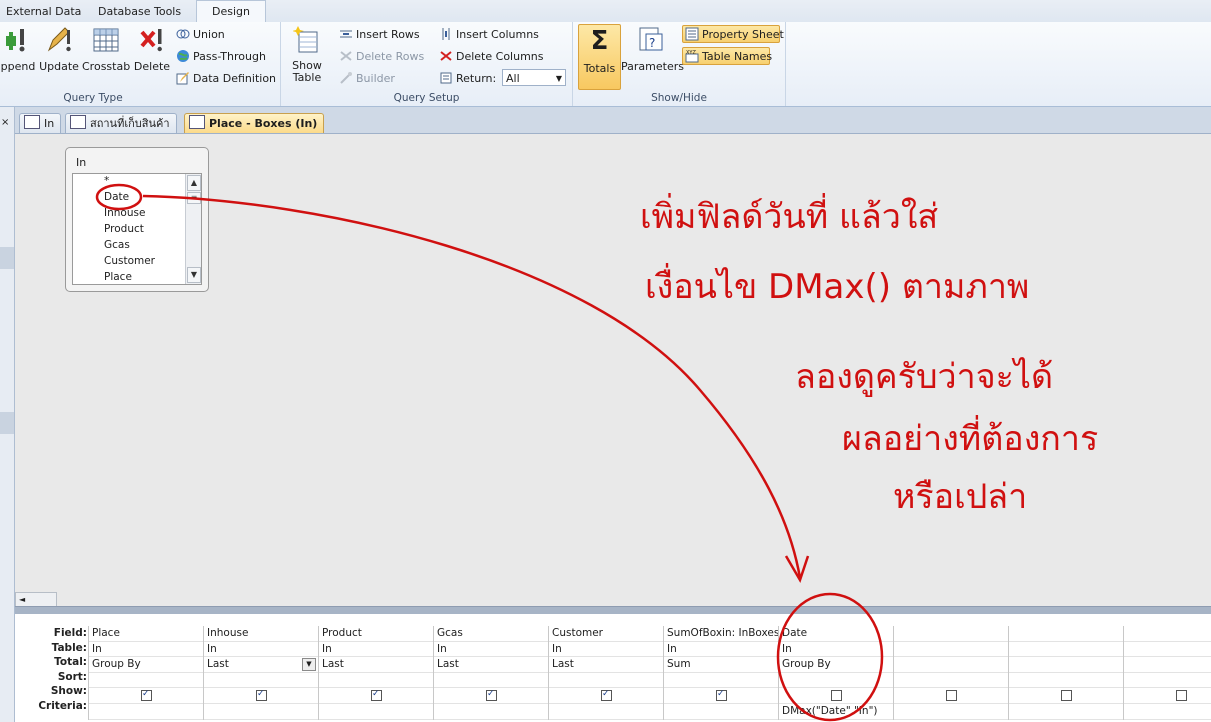 This screenshot has width=1211, height=722. Describe the element at coordinates (106, 181) in the screenshot. I see `field-item-star: *` at that location.